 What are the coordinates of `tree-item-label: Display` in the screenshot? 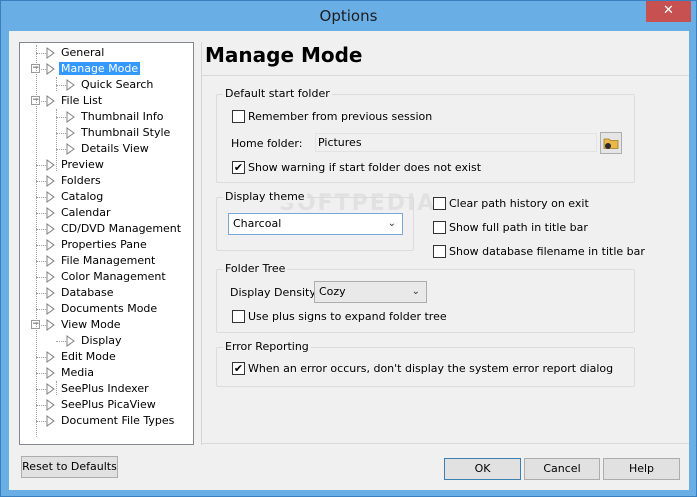 It's located at (101, 340).